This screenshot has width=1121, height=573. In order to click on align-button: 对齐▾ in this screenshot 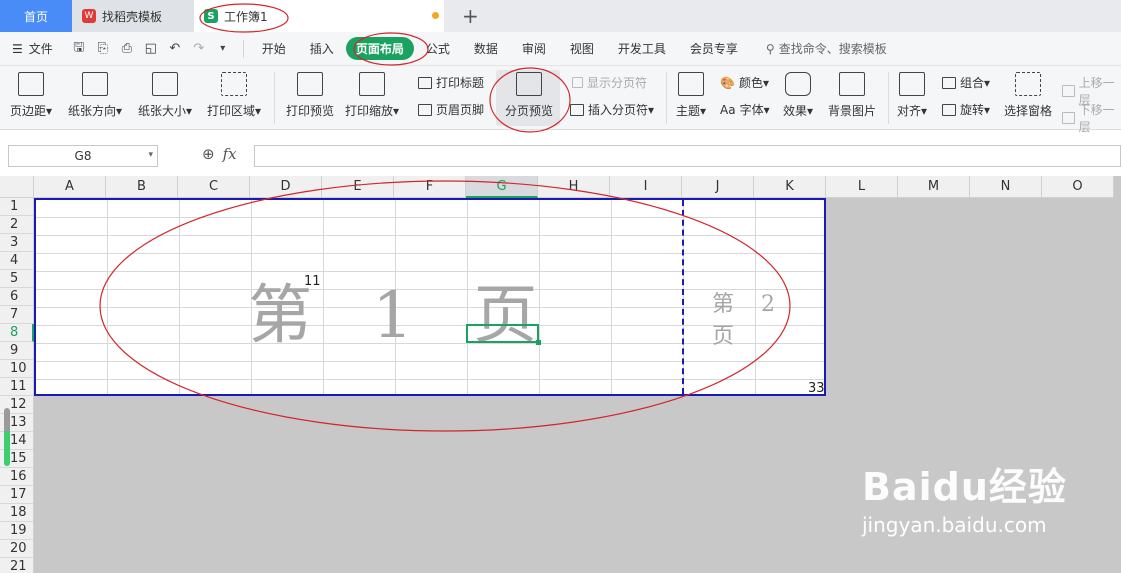, I will do `click(912, 95)`.